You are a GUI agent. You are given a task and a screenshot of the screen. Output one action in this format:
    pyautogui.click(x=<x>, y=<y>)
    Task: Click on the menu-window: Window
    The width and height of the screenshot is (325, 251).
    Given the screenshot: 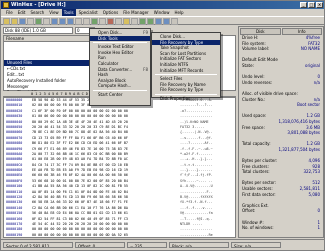 What is the action you would take?
    pyautogui.click(x=162, y=12)
    